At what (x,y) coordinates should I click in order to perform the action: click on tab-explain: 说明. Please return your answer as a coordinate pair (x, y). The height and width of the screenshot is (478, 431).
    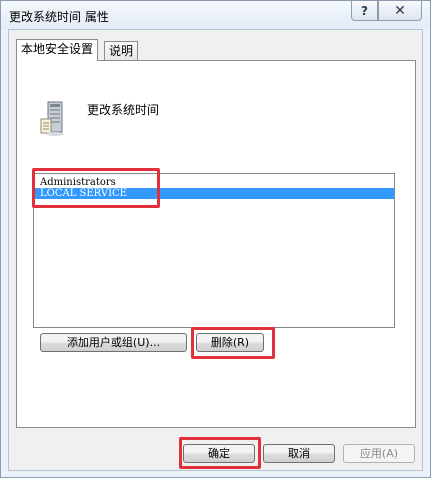
    Looking at the image, I should click on (121, 50).